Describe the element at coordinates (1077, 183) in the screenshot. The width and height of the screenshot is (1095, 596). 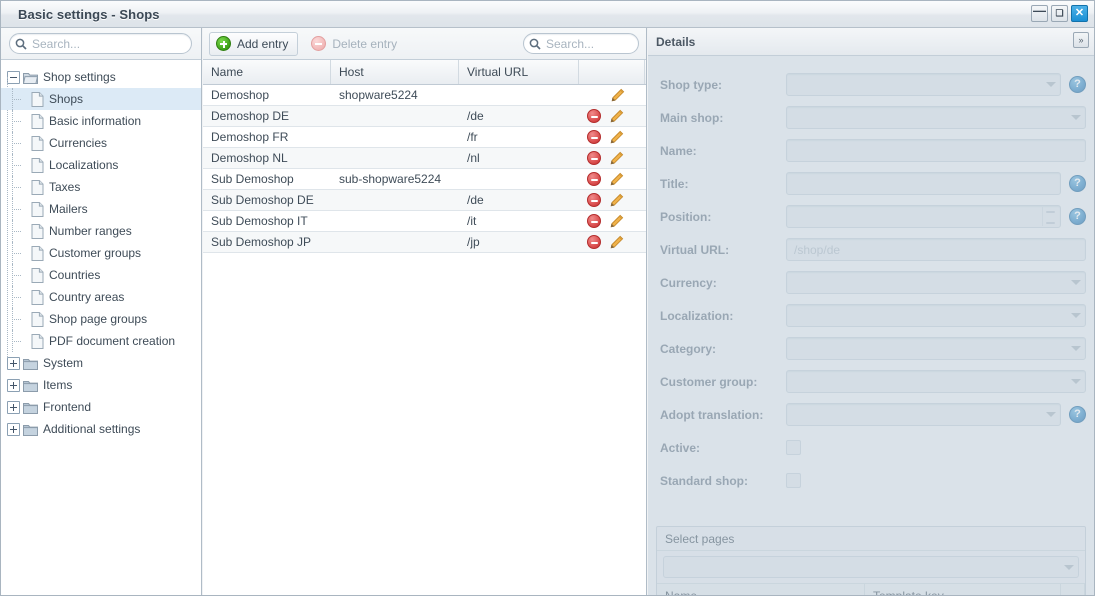
I see `help-icon-title: ?` at that location.